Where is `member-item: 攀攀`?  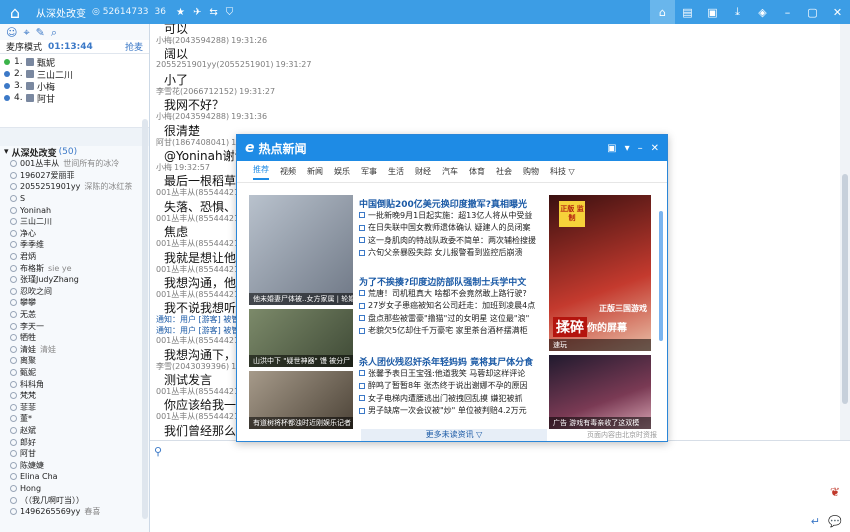
member-item: 攀攀 is located at coordinates (74, 303).